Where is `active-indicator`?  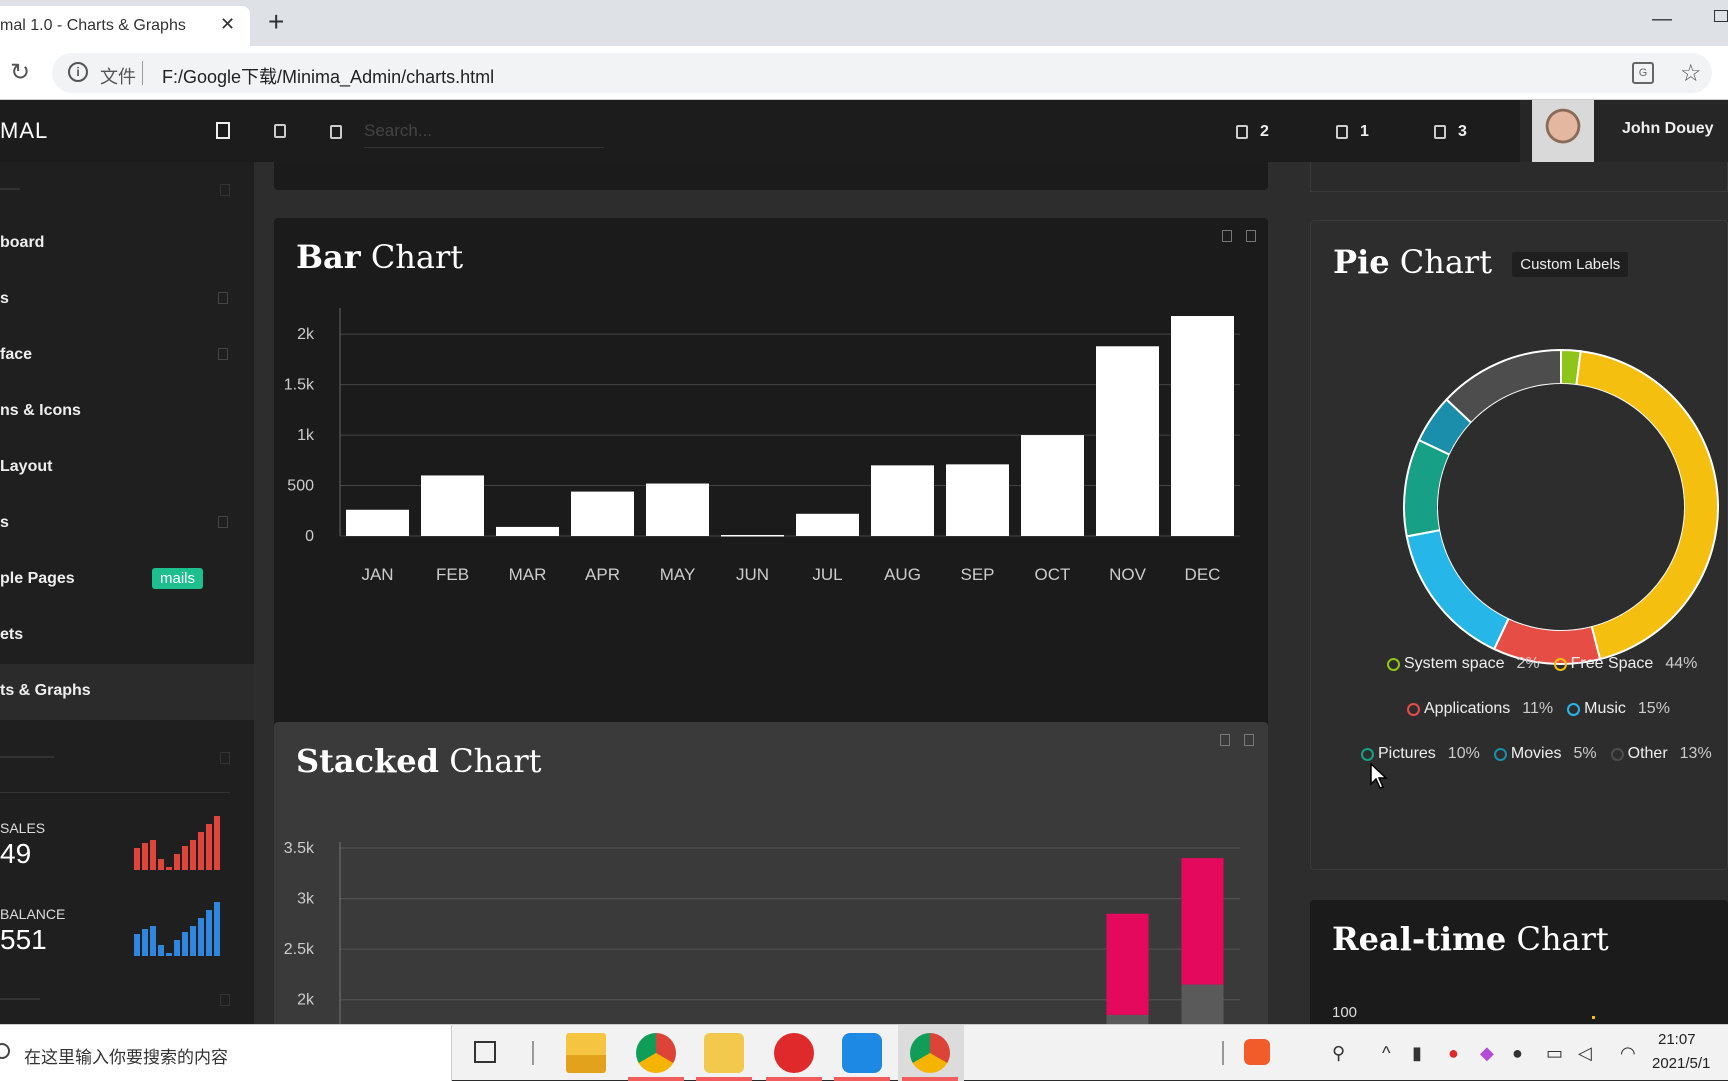
active-indicator is located at coordinates (656, 1079).